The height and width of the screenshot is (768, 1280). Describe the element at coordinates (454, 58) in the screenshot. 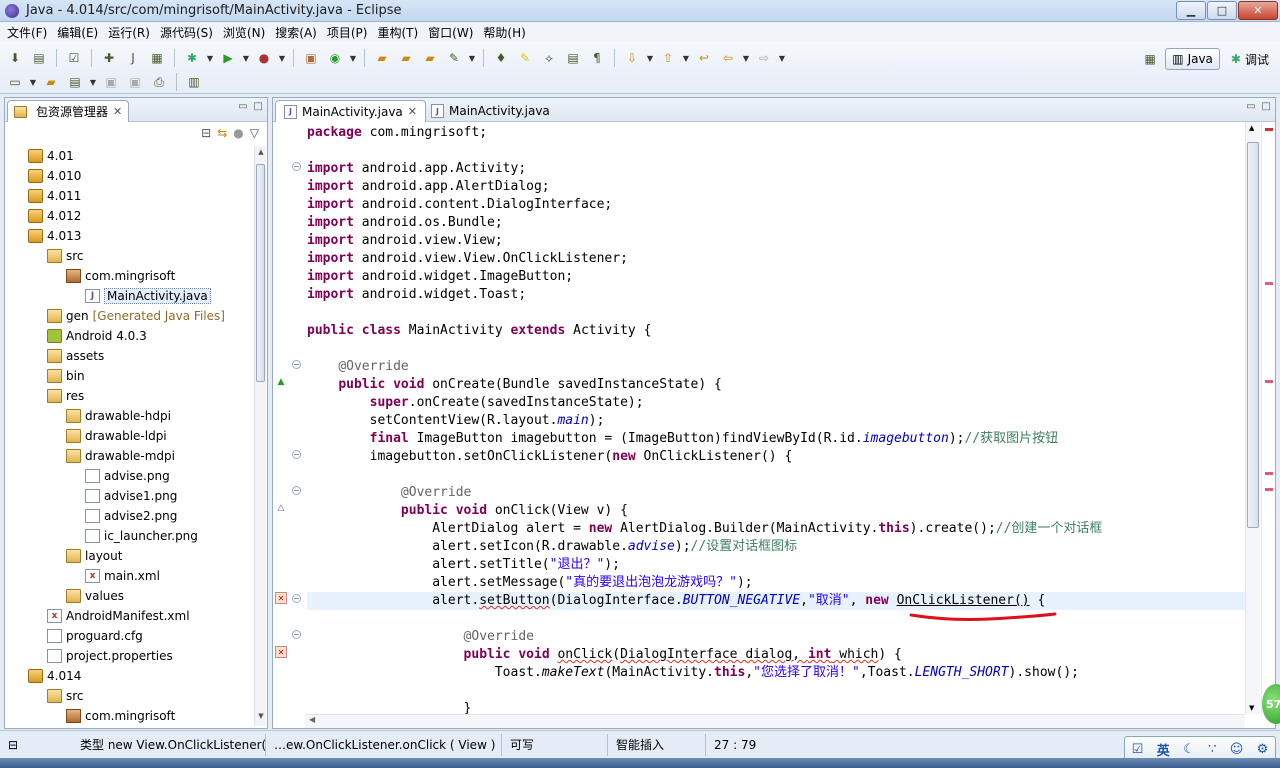

I see `open-perspective-icon: ✎` at that location.